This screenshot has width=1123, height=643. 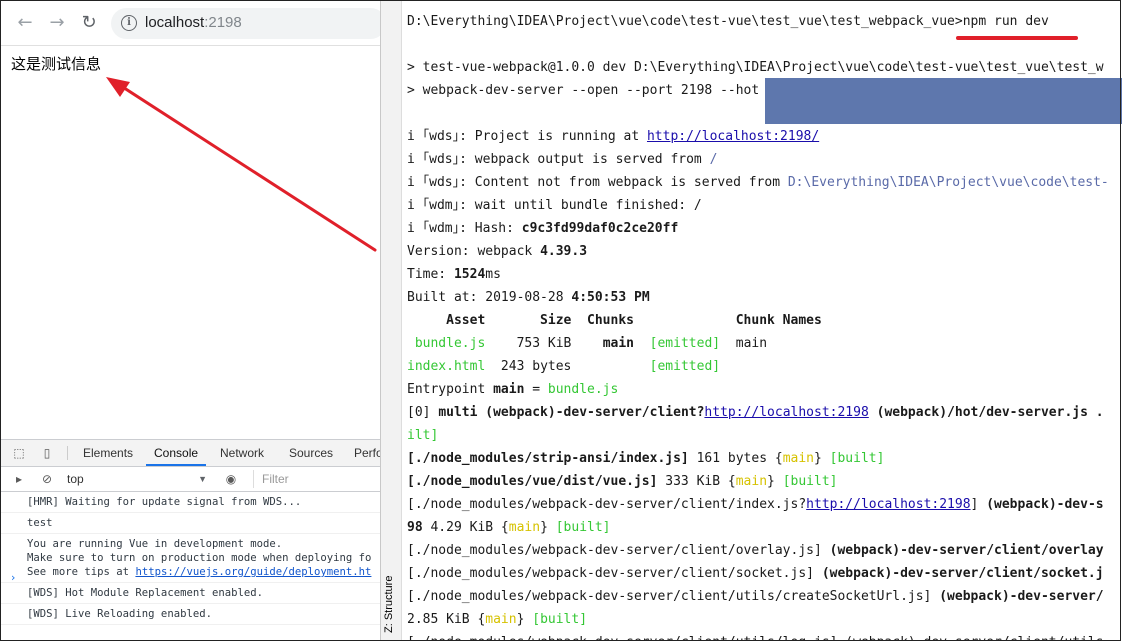 What do you see at coordinates (391, 321) in the screenshot?
I see `structure-sidebar: Z: Structure` at bounding box center [391, 321].